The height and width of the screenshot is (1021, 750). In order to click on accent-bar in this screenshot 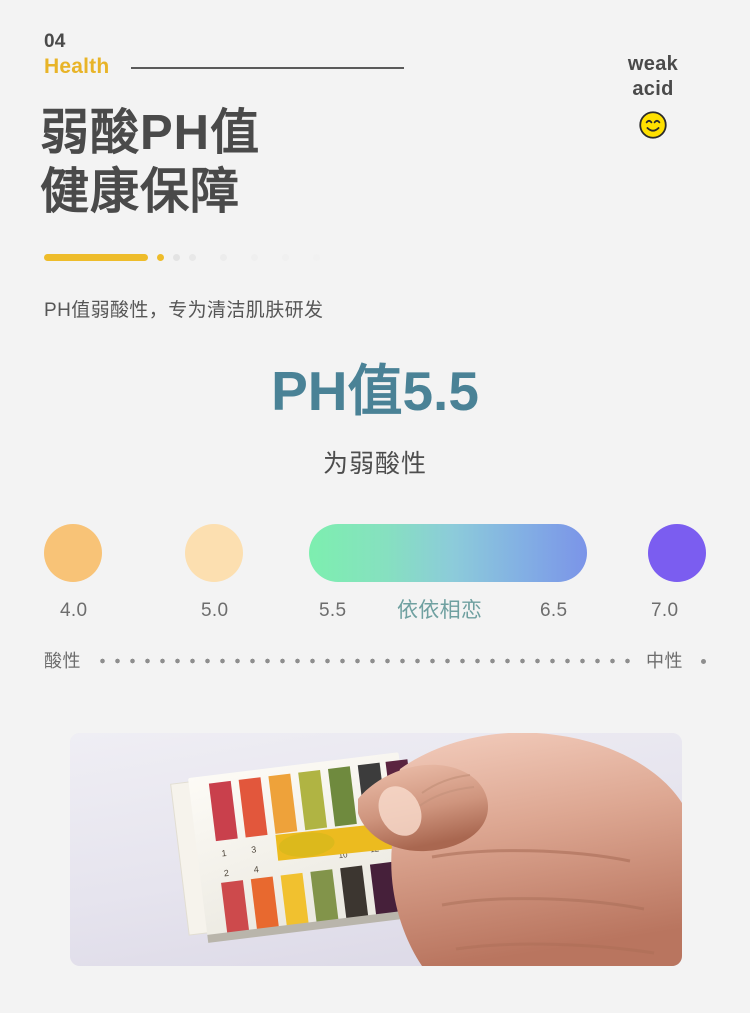, I will do `click(96, 257)`.